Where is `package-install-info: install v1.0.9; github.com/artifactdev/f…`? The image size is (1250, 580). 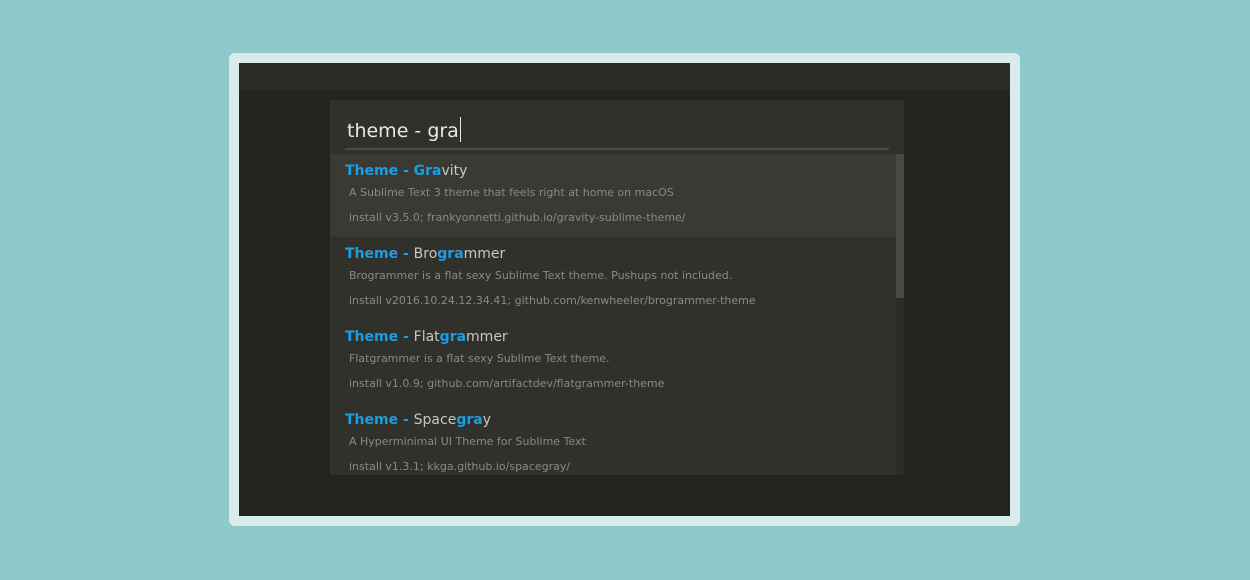
package-install-info: install v1.0.9; github.com/artifactdev/f… is located at coordinates (507, 383).